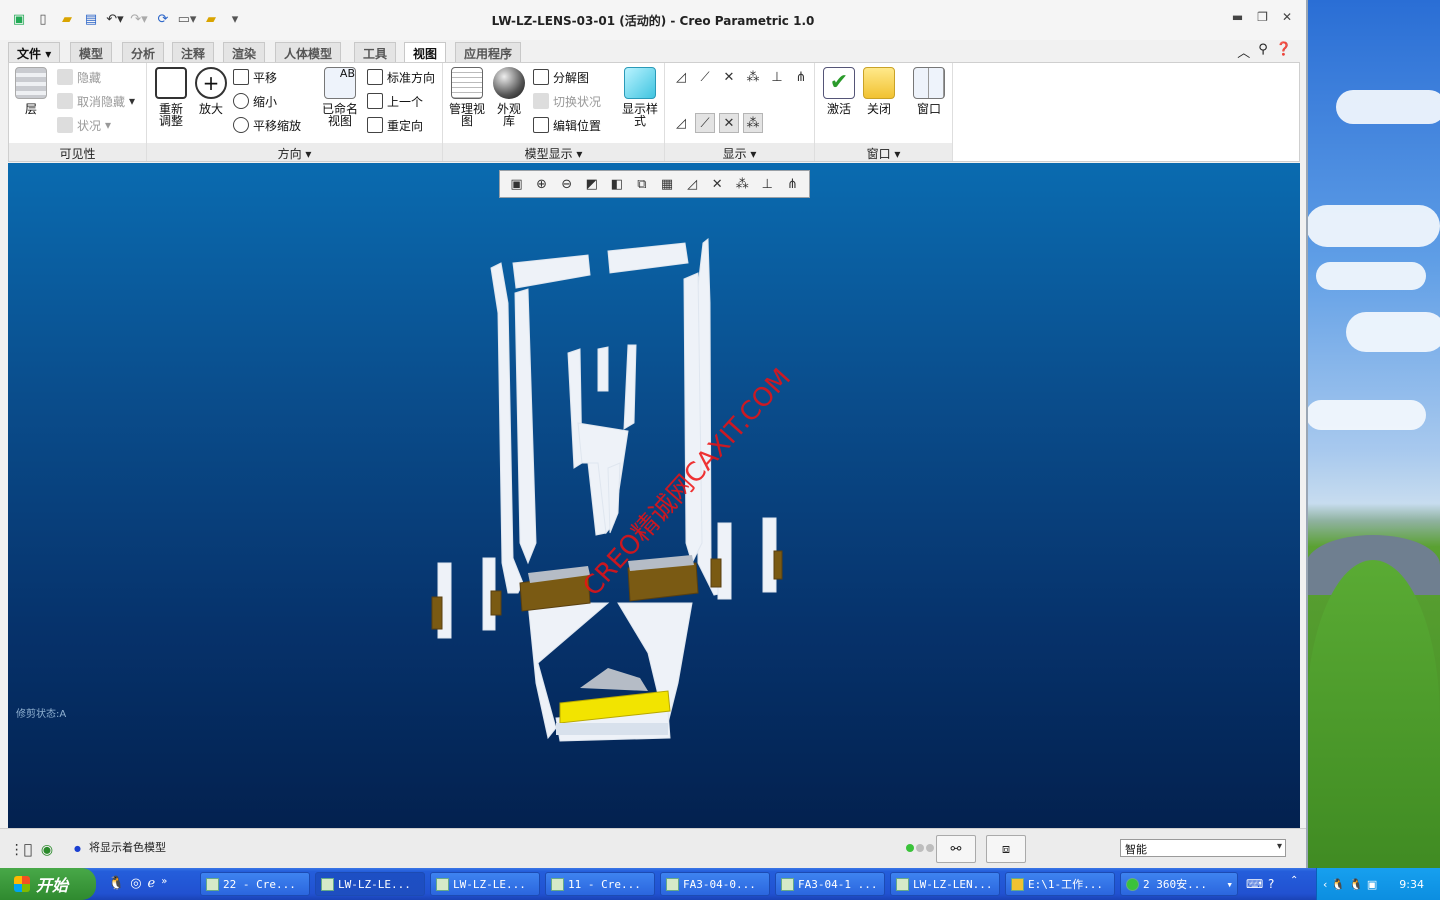 Image resolution: width=1440 pixels, height=900 pixels. I want to click on find-button: ⚯, so click(956, 849).